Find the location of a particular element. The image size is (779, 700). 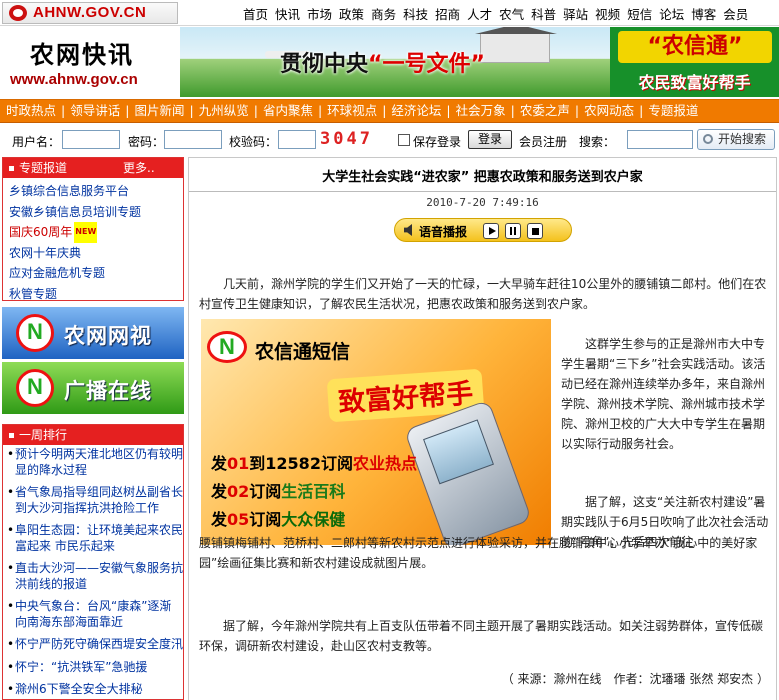

top-nav-home: 首页 is located at coordinates (255, 13).